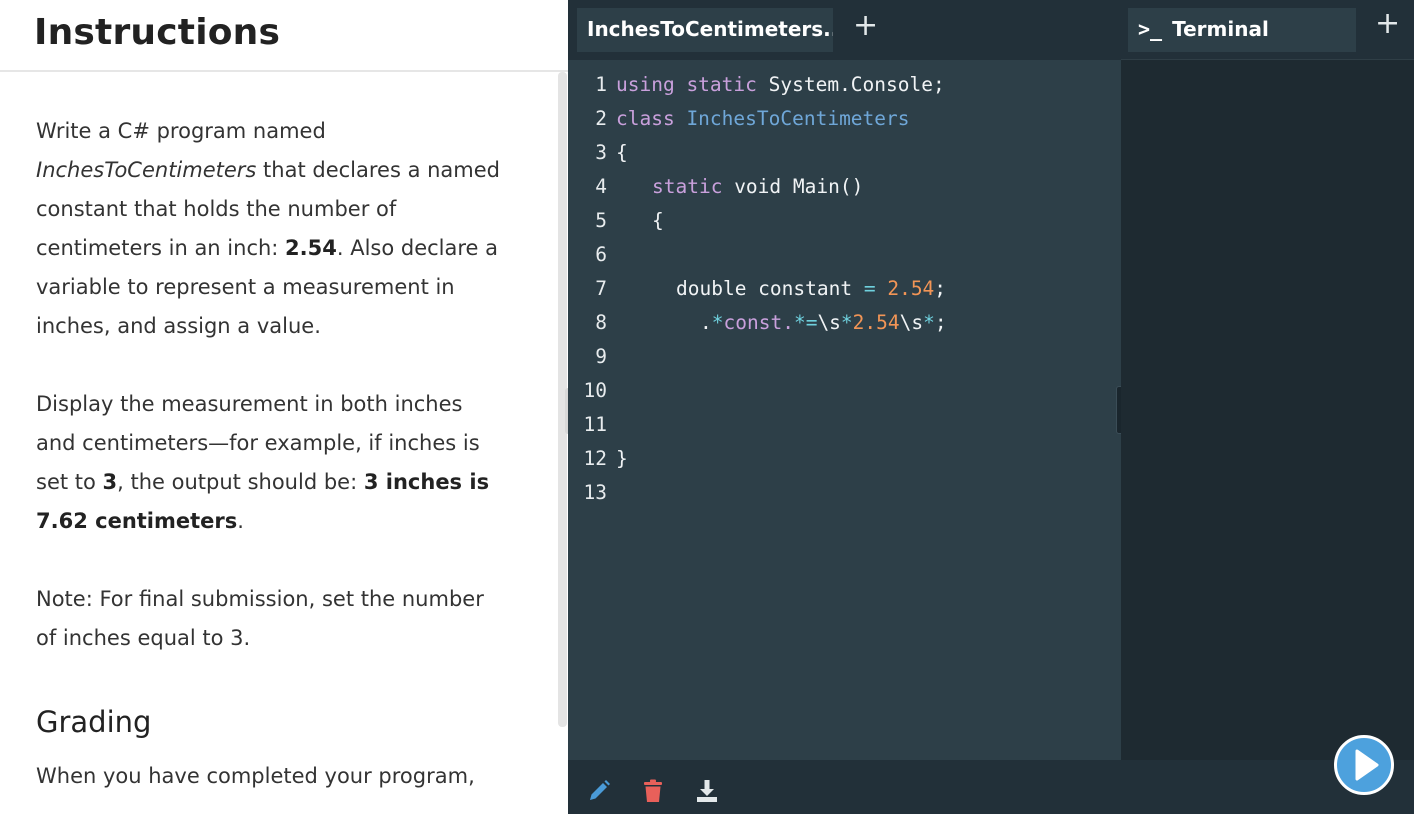  I want to click on editor-tab-bar: InchesToCentimeters... +, so click(844, 30).